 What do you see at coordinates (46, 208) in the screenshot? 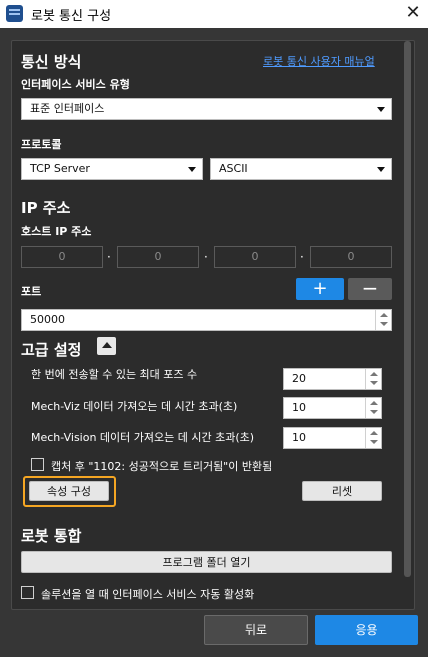
I see `ip-heading: IP 주소` at bounding box center [46, 208].